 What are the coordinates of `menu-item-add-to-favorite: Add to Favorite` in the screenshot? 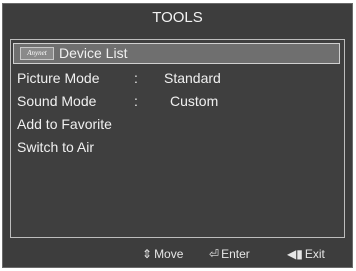 It's located at (64, 124).